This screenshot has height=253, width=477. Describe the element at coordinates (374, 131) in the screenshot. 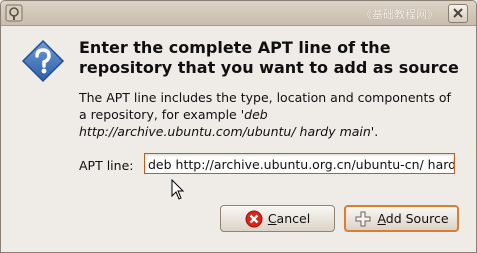

I see `description-suffix: '.` at that location.